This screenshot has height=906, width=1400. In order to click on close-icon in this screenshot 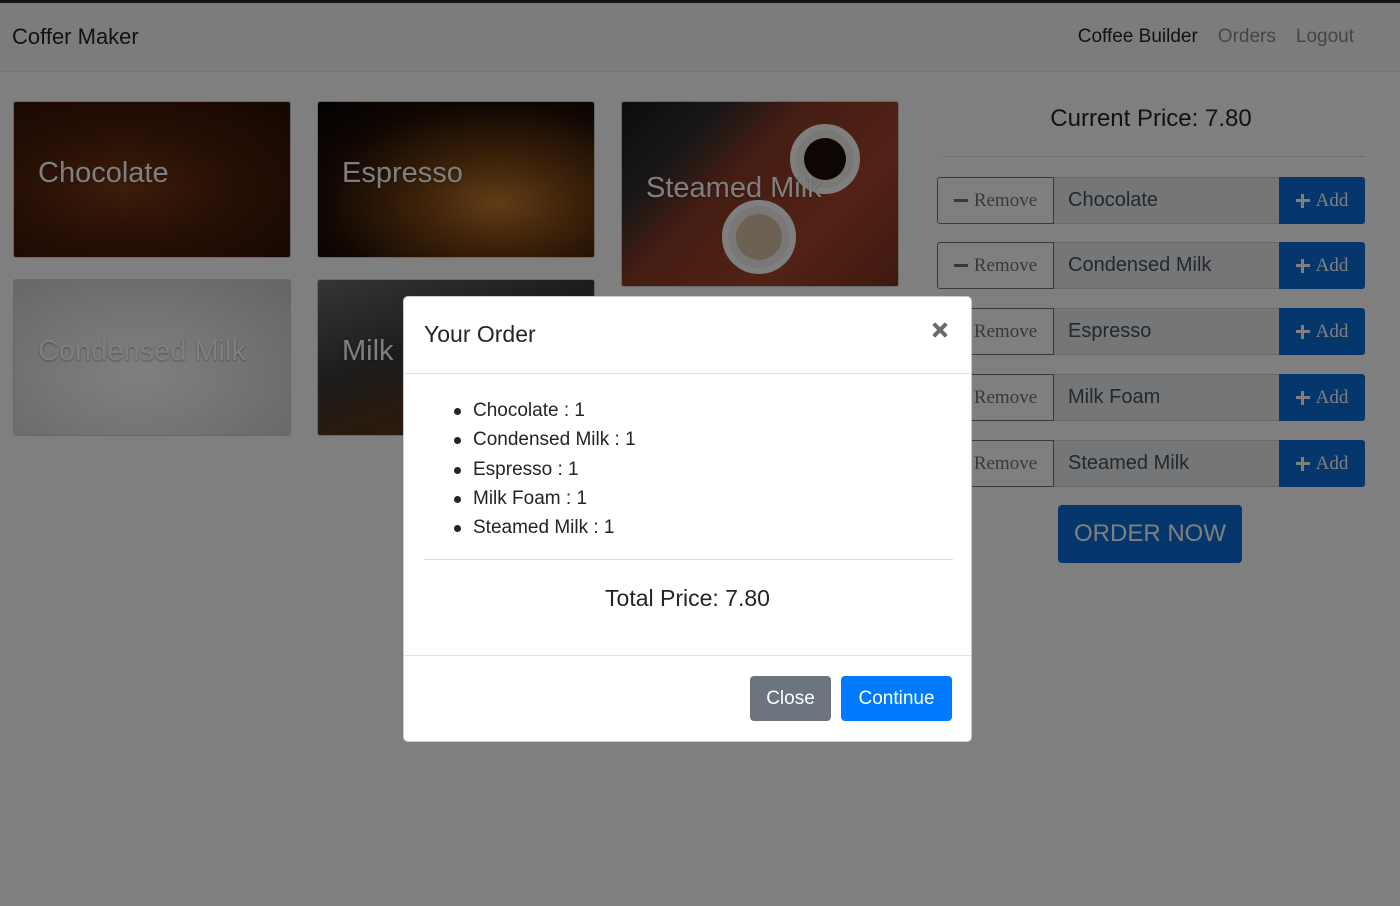, I will do `click(940, 330)`.